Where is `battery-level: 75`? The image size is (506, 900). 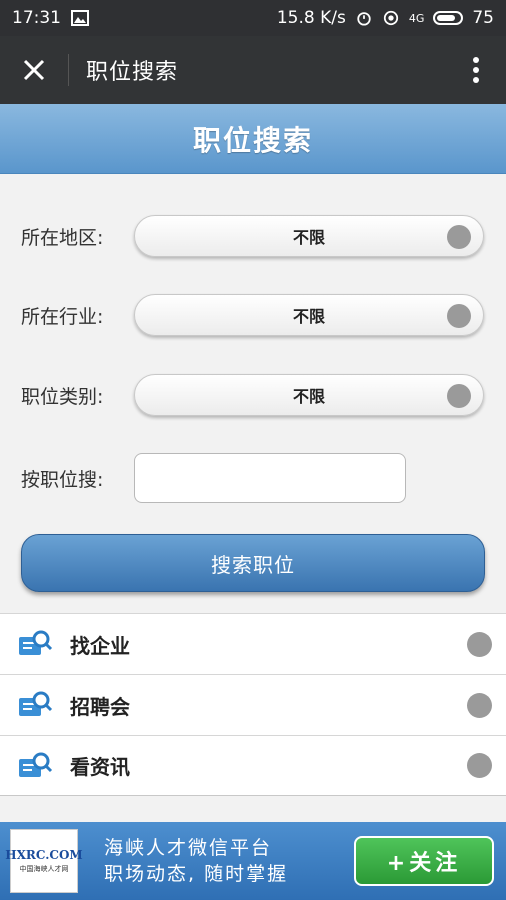
battery-level: 75 is located at coordinates (483, 18).